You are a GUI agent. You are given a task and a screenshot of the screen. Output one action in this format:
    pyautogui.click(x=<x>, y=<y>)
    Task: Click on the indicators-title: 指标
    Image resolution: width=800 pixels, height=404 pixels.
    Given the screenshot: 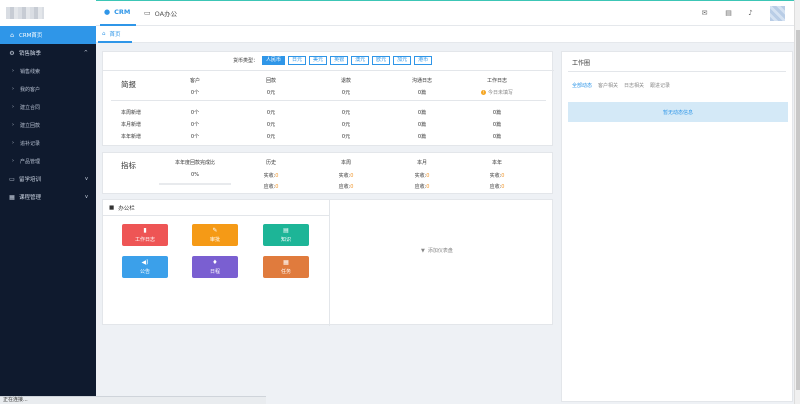 What is the action you would take?
    pyautogui.click(x=128, y=165)
    